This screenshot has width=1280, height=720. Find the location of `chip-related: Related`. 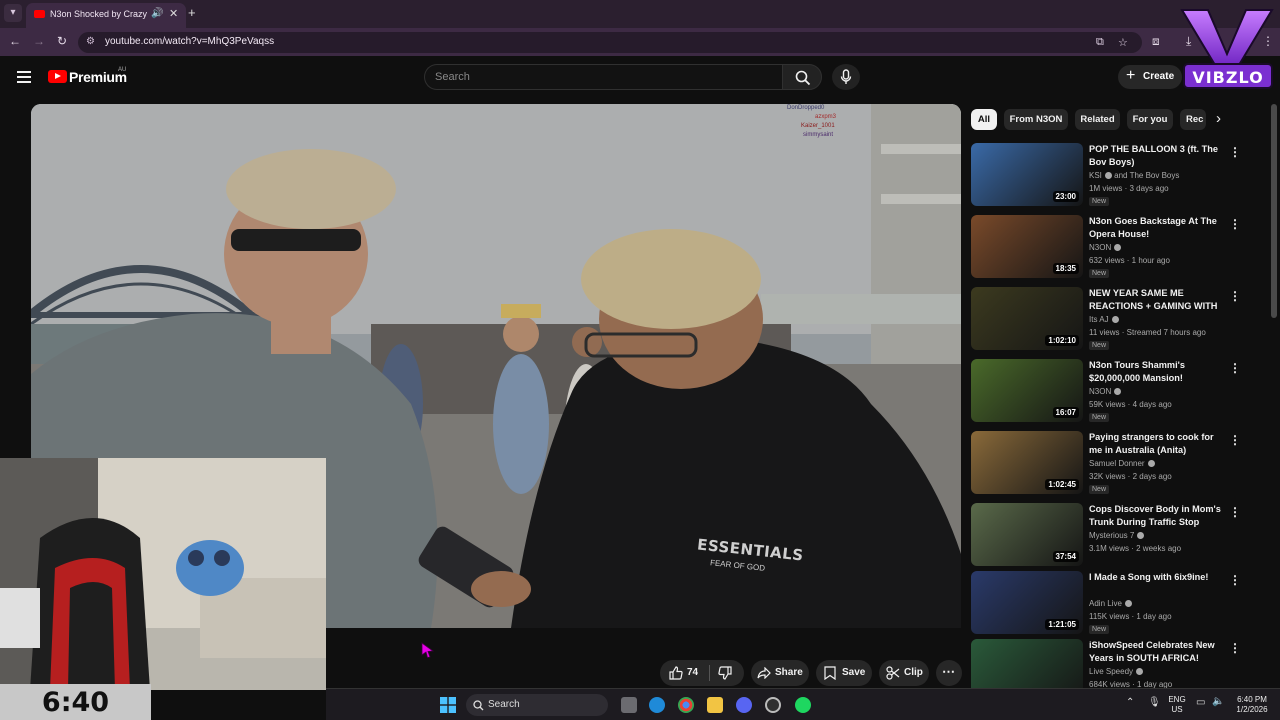

chip-related: Related is located at coordinates (1097, 119).